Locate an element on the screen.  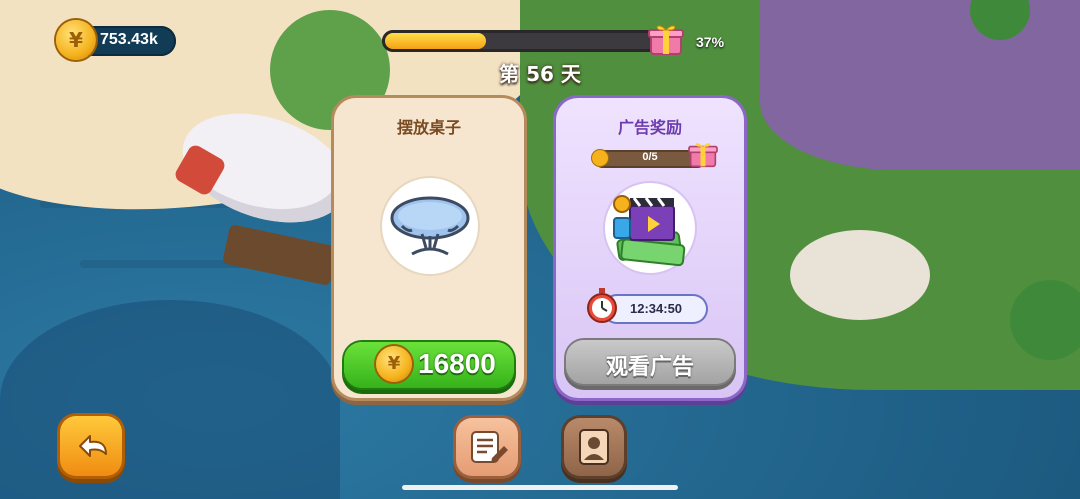
note-pencil-icon is located at coordinates (489, 447).